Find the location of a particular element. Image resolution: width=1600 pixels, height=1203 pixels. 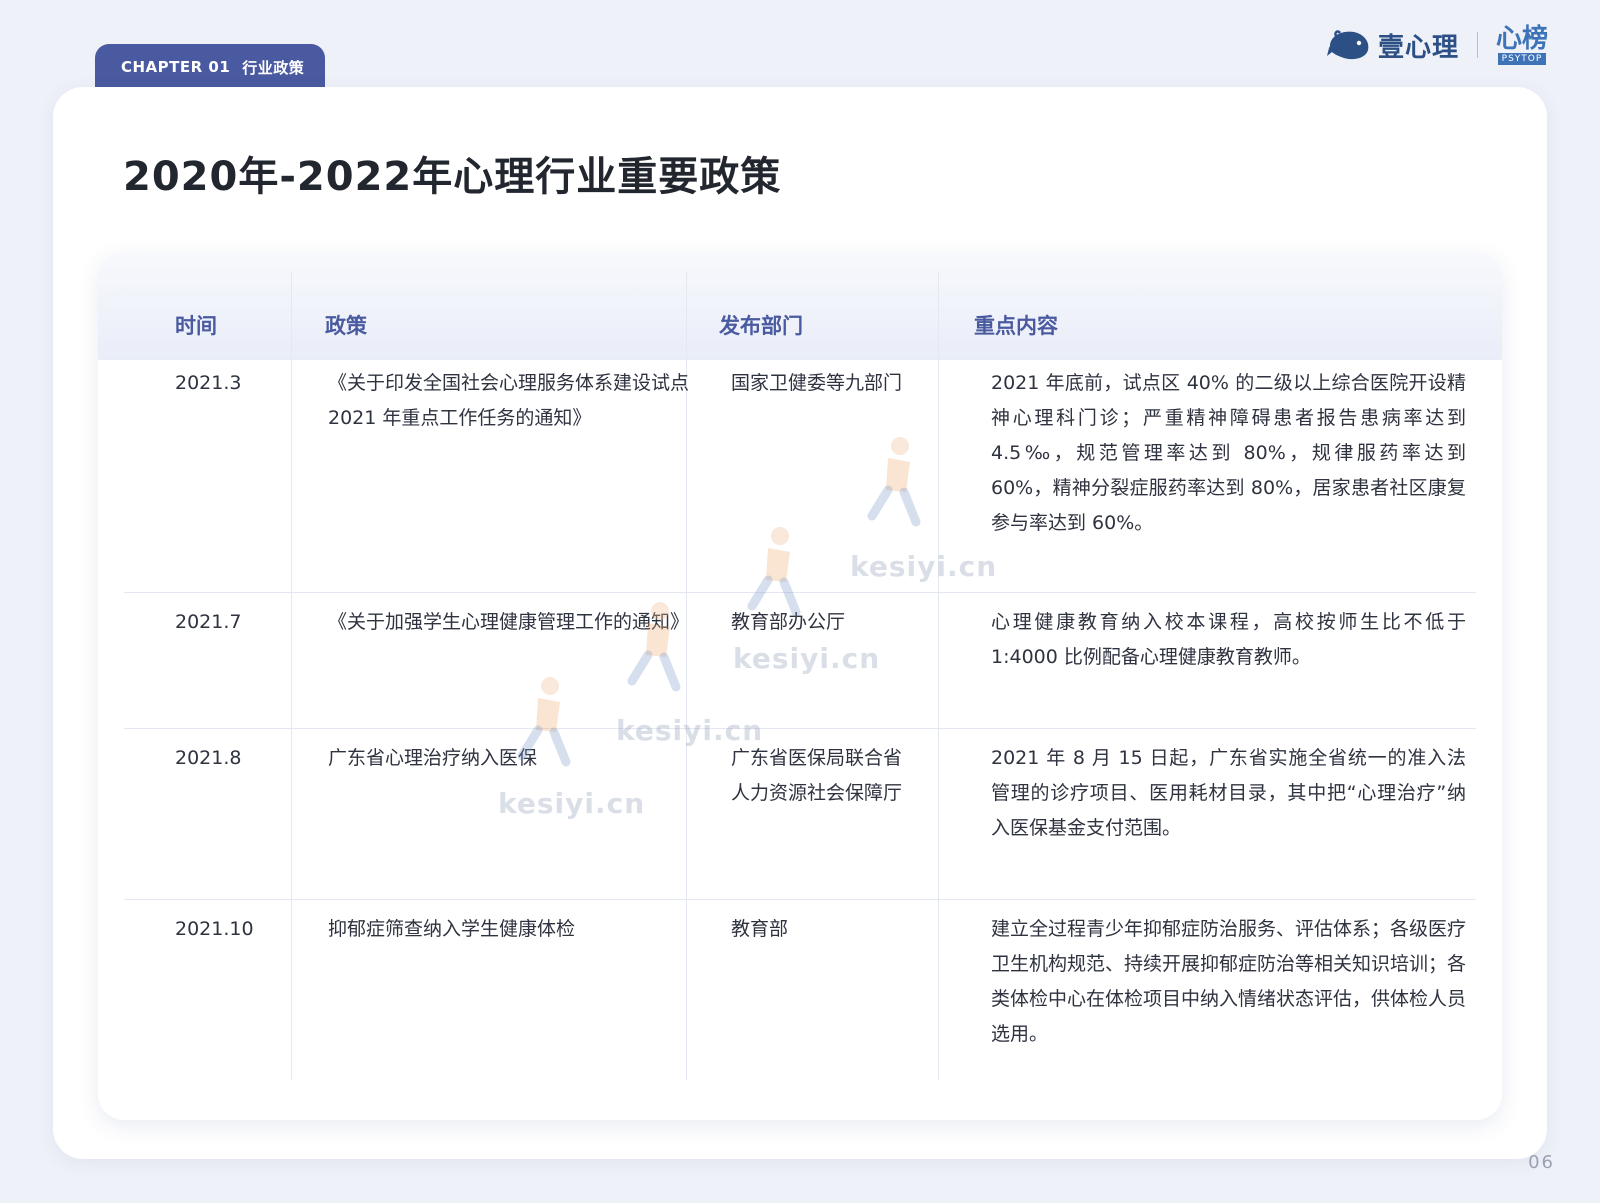

cell-policy: 《关于印发全国社会心理服务体系建设试点 2021 年重点工作任务的通知》 is located at coordinates (509, 400).